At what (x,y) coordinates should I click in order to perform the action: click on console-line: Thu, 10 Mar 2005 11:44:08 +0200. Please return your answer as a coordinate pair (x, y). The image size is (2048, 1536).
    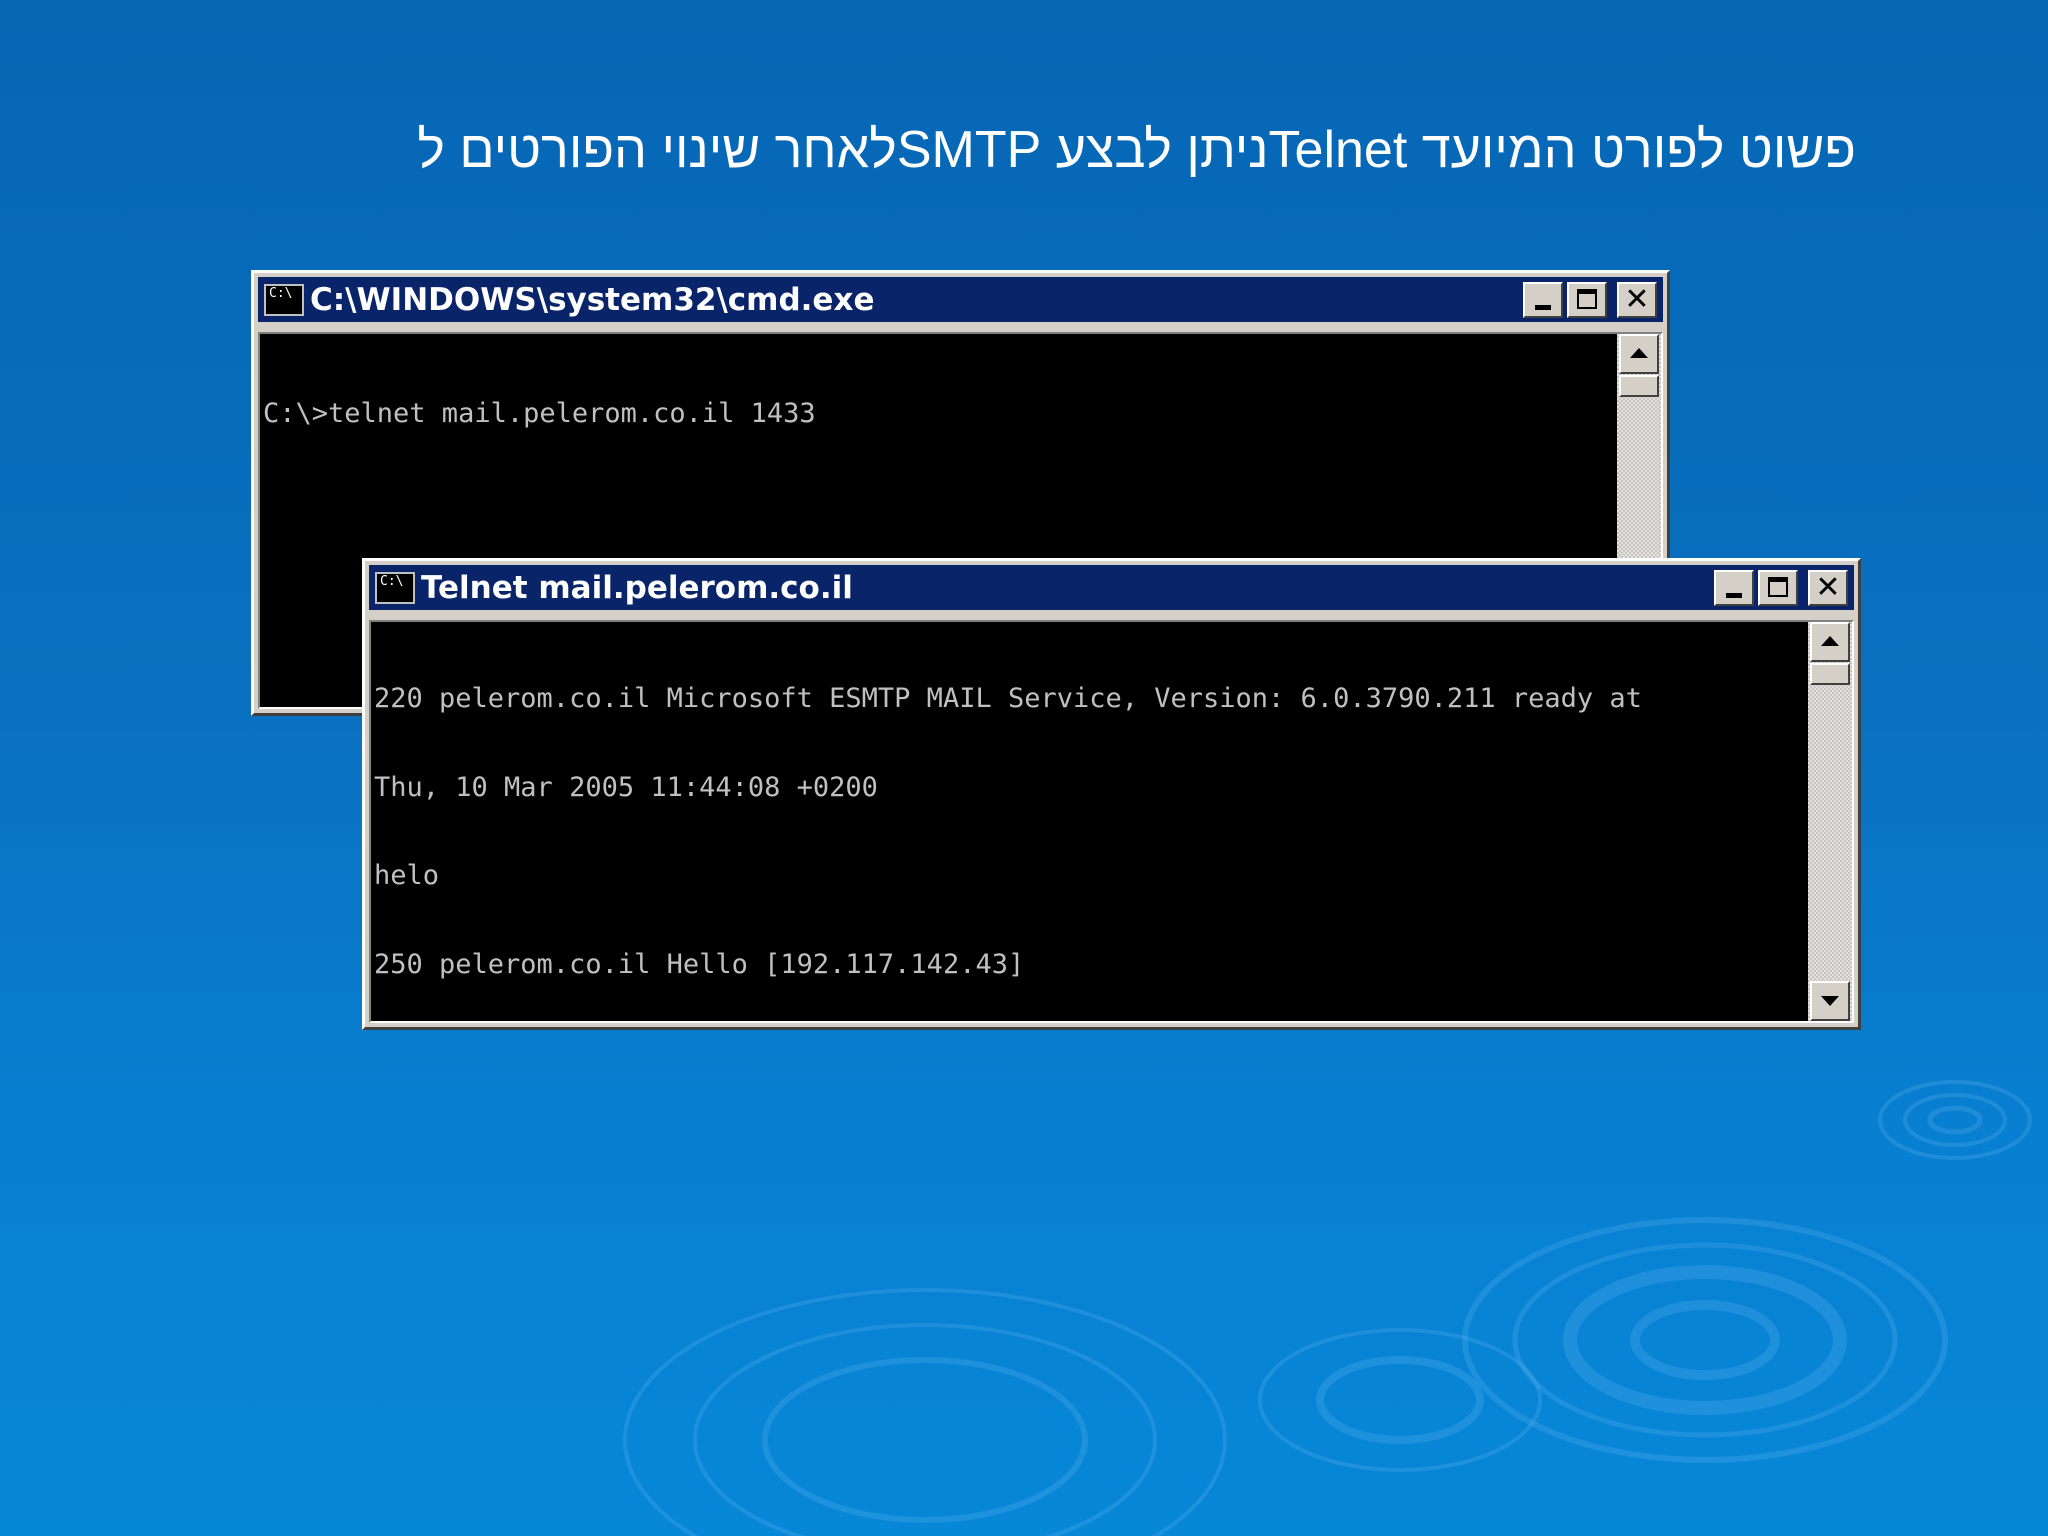
    Looking at the image, I should click on (626, 787).